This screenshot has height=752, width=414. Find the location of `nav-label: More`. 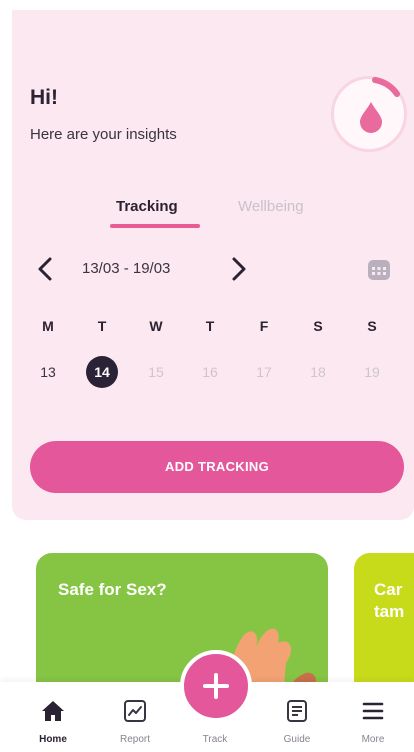

nav-label: More is located at coordinates (373, 739).